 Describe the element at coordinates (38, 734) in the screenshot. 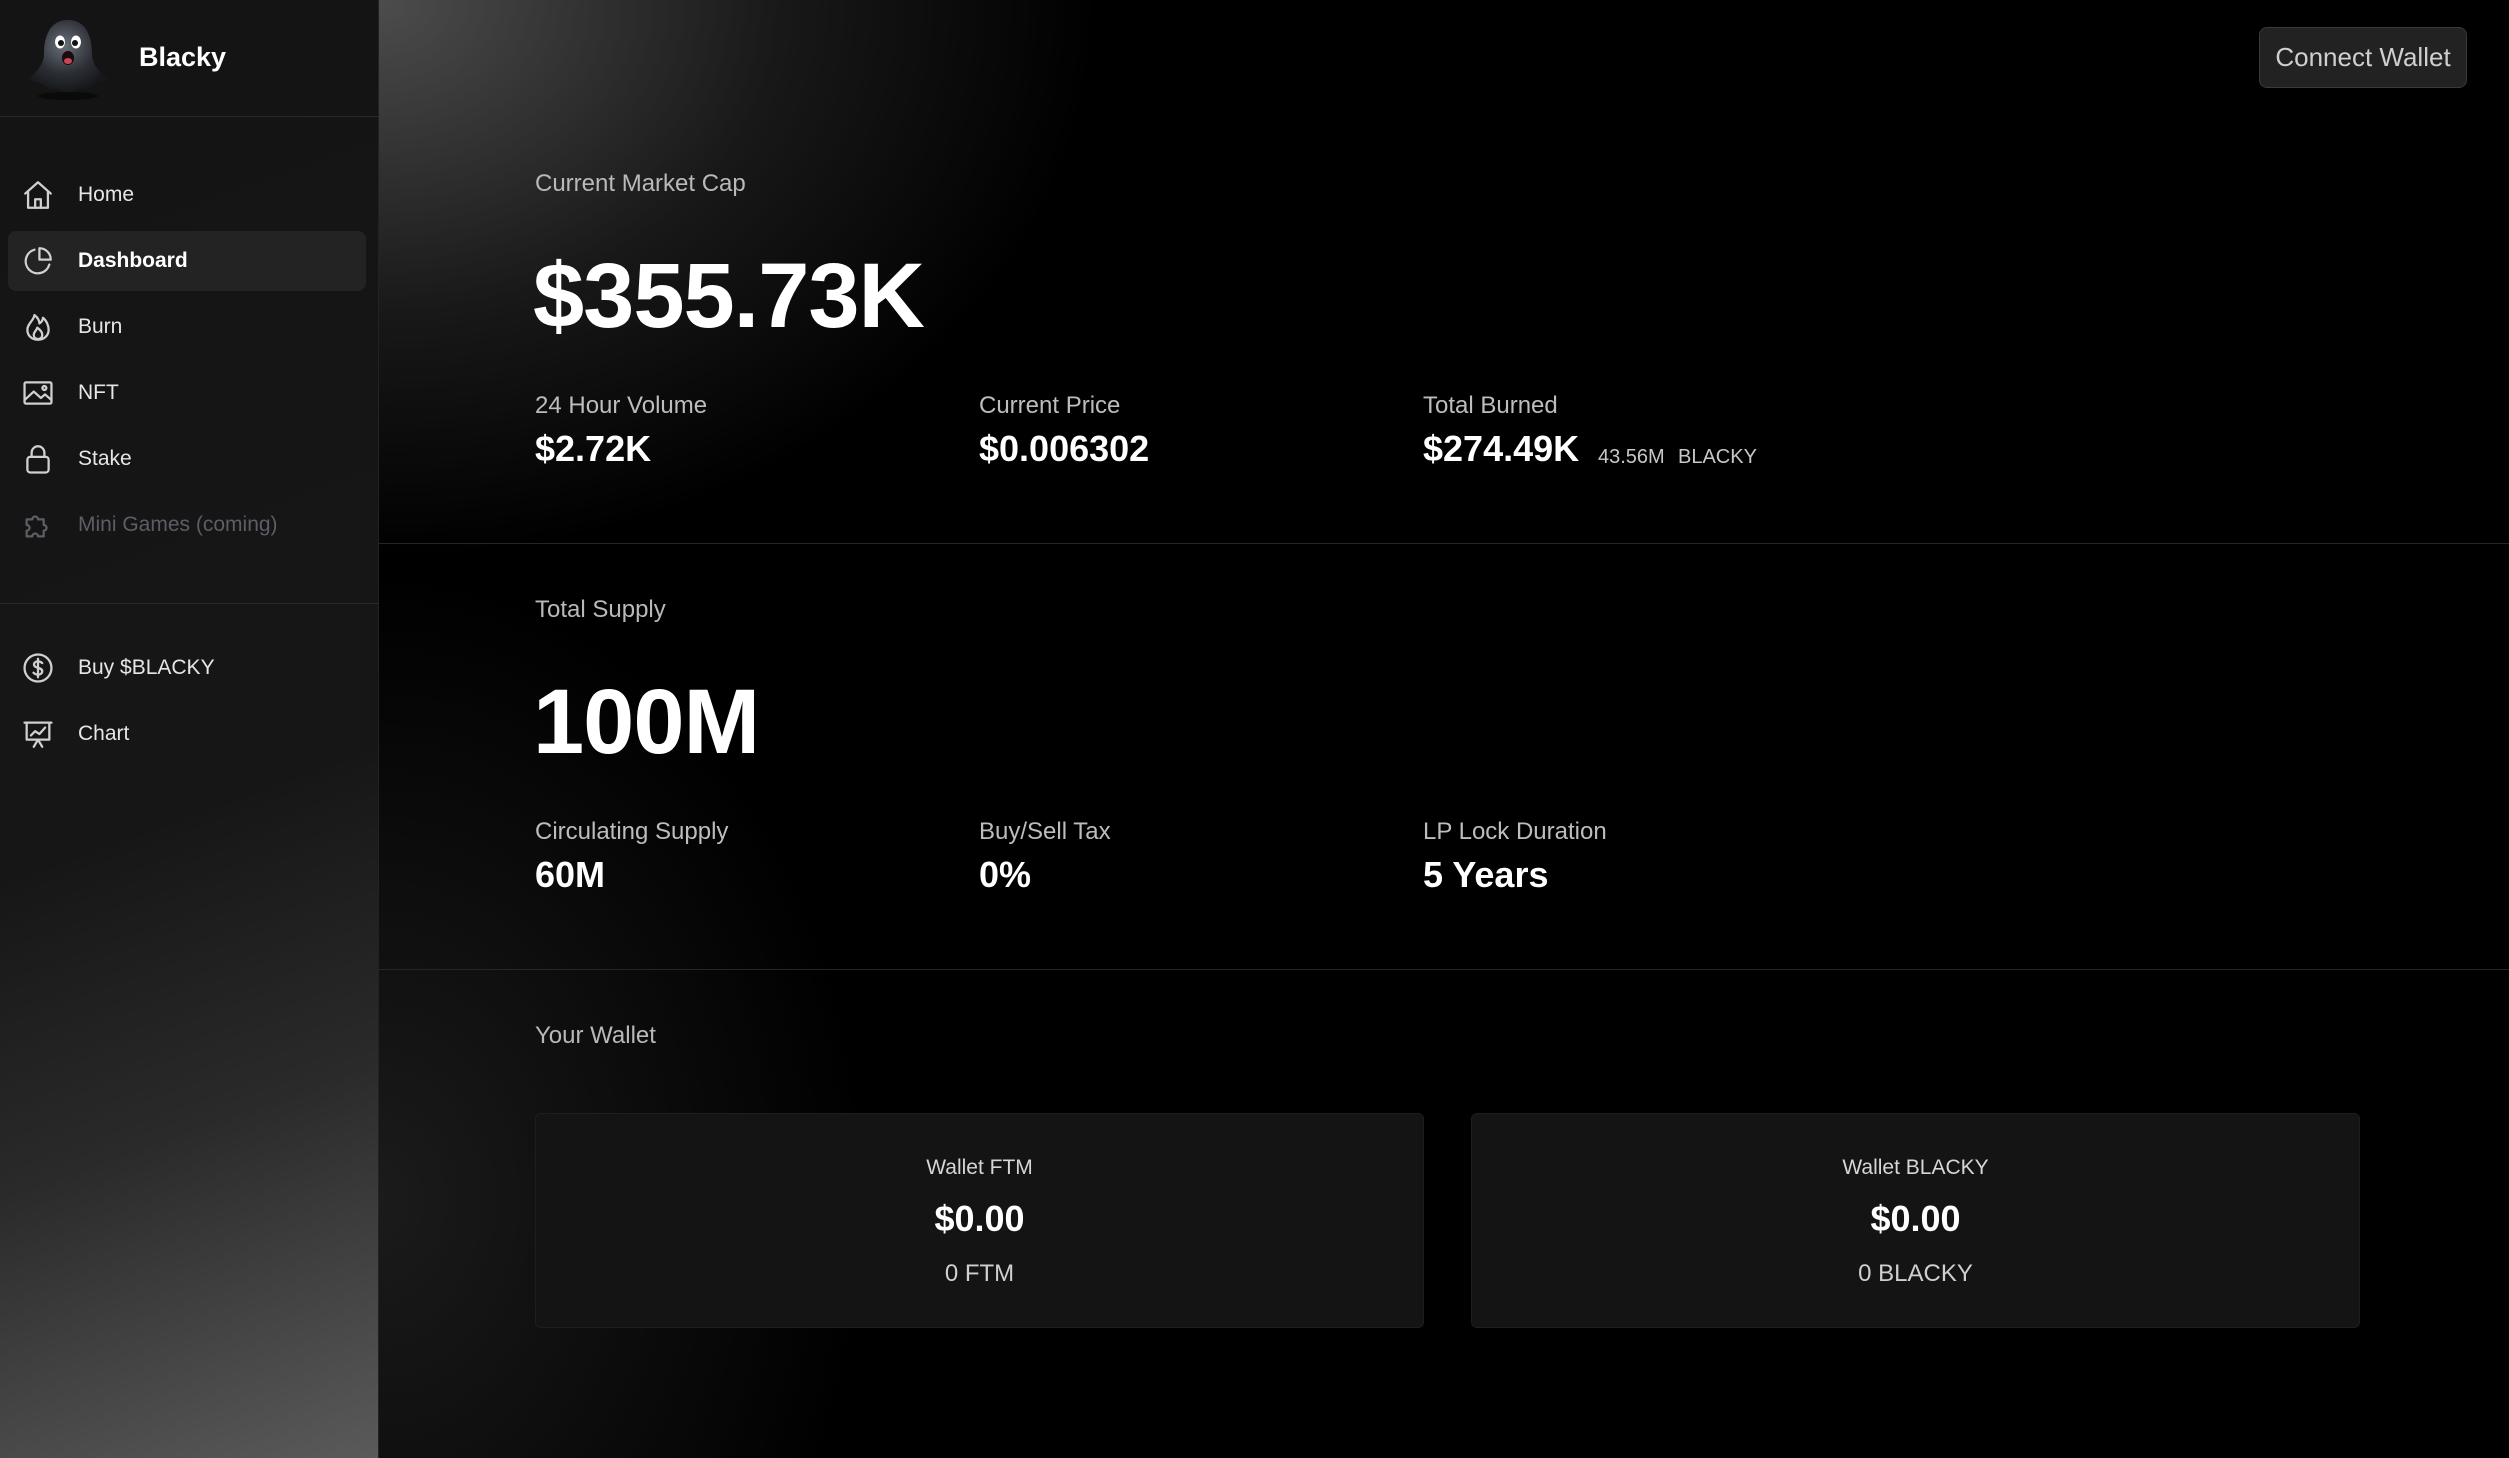

I see `presentation-chart-icon` at that location.